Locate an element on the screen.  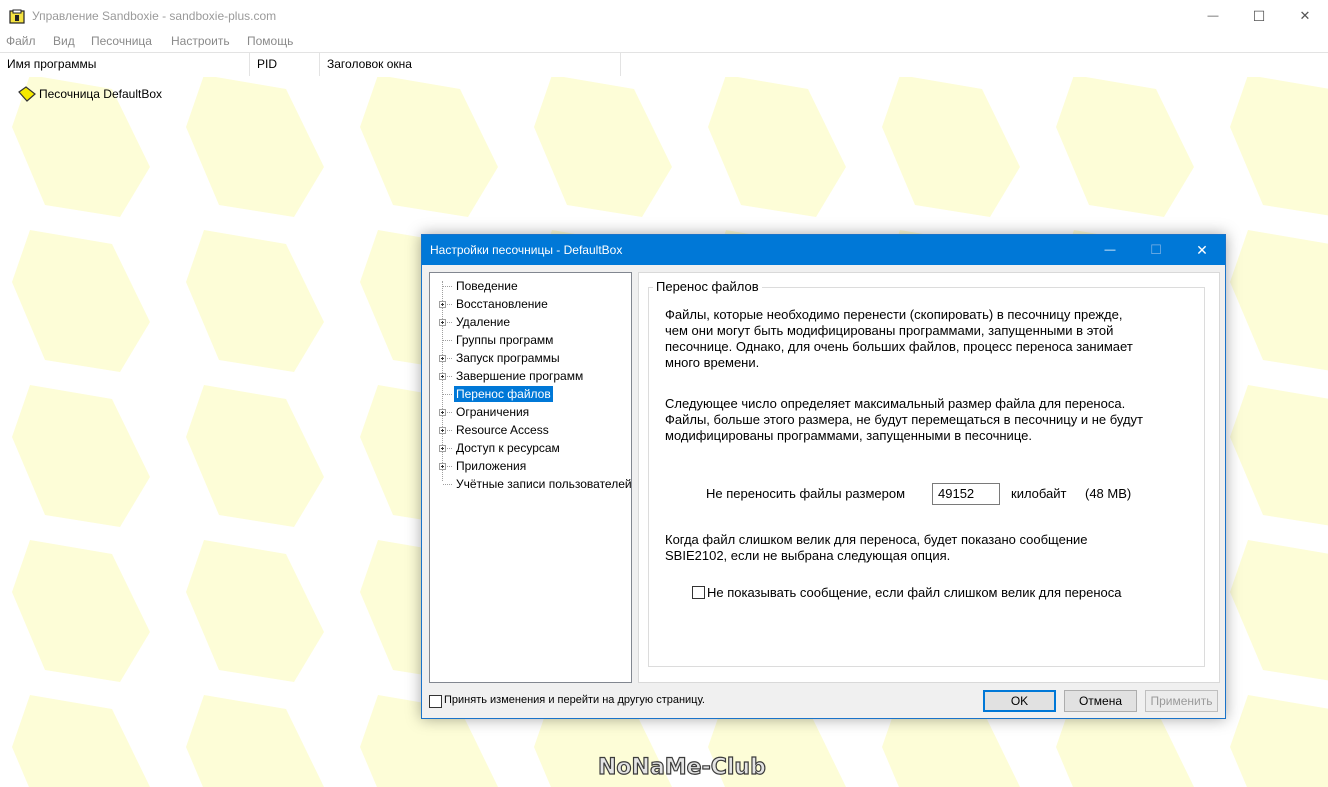
menu-view: Вид is located at coordinates (64, 41).